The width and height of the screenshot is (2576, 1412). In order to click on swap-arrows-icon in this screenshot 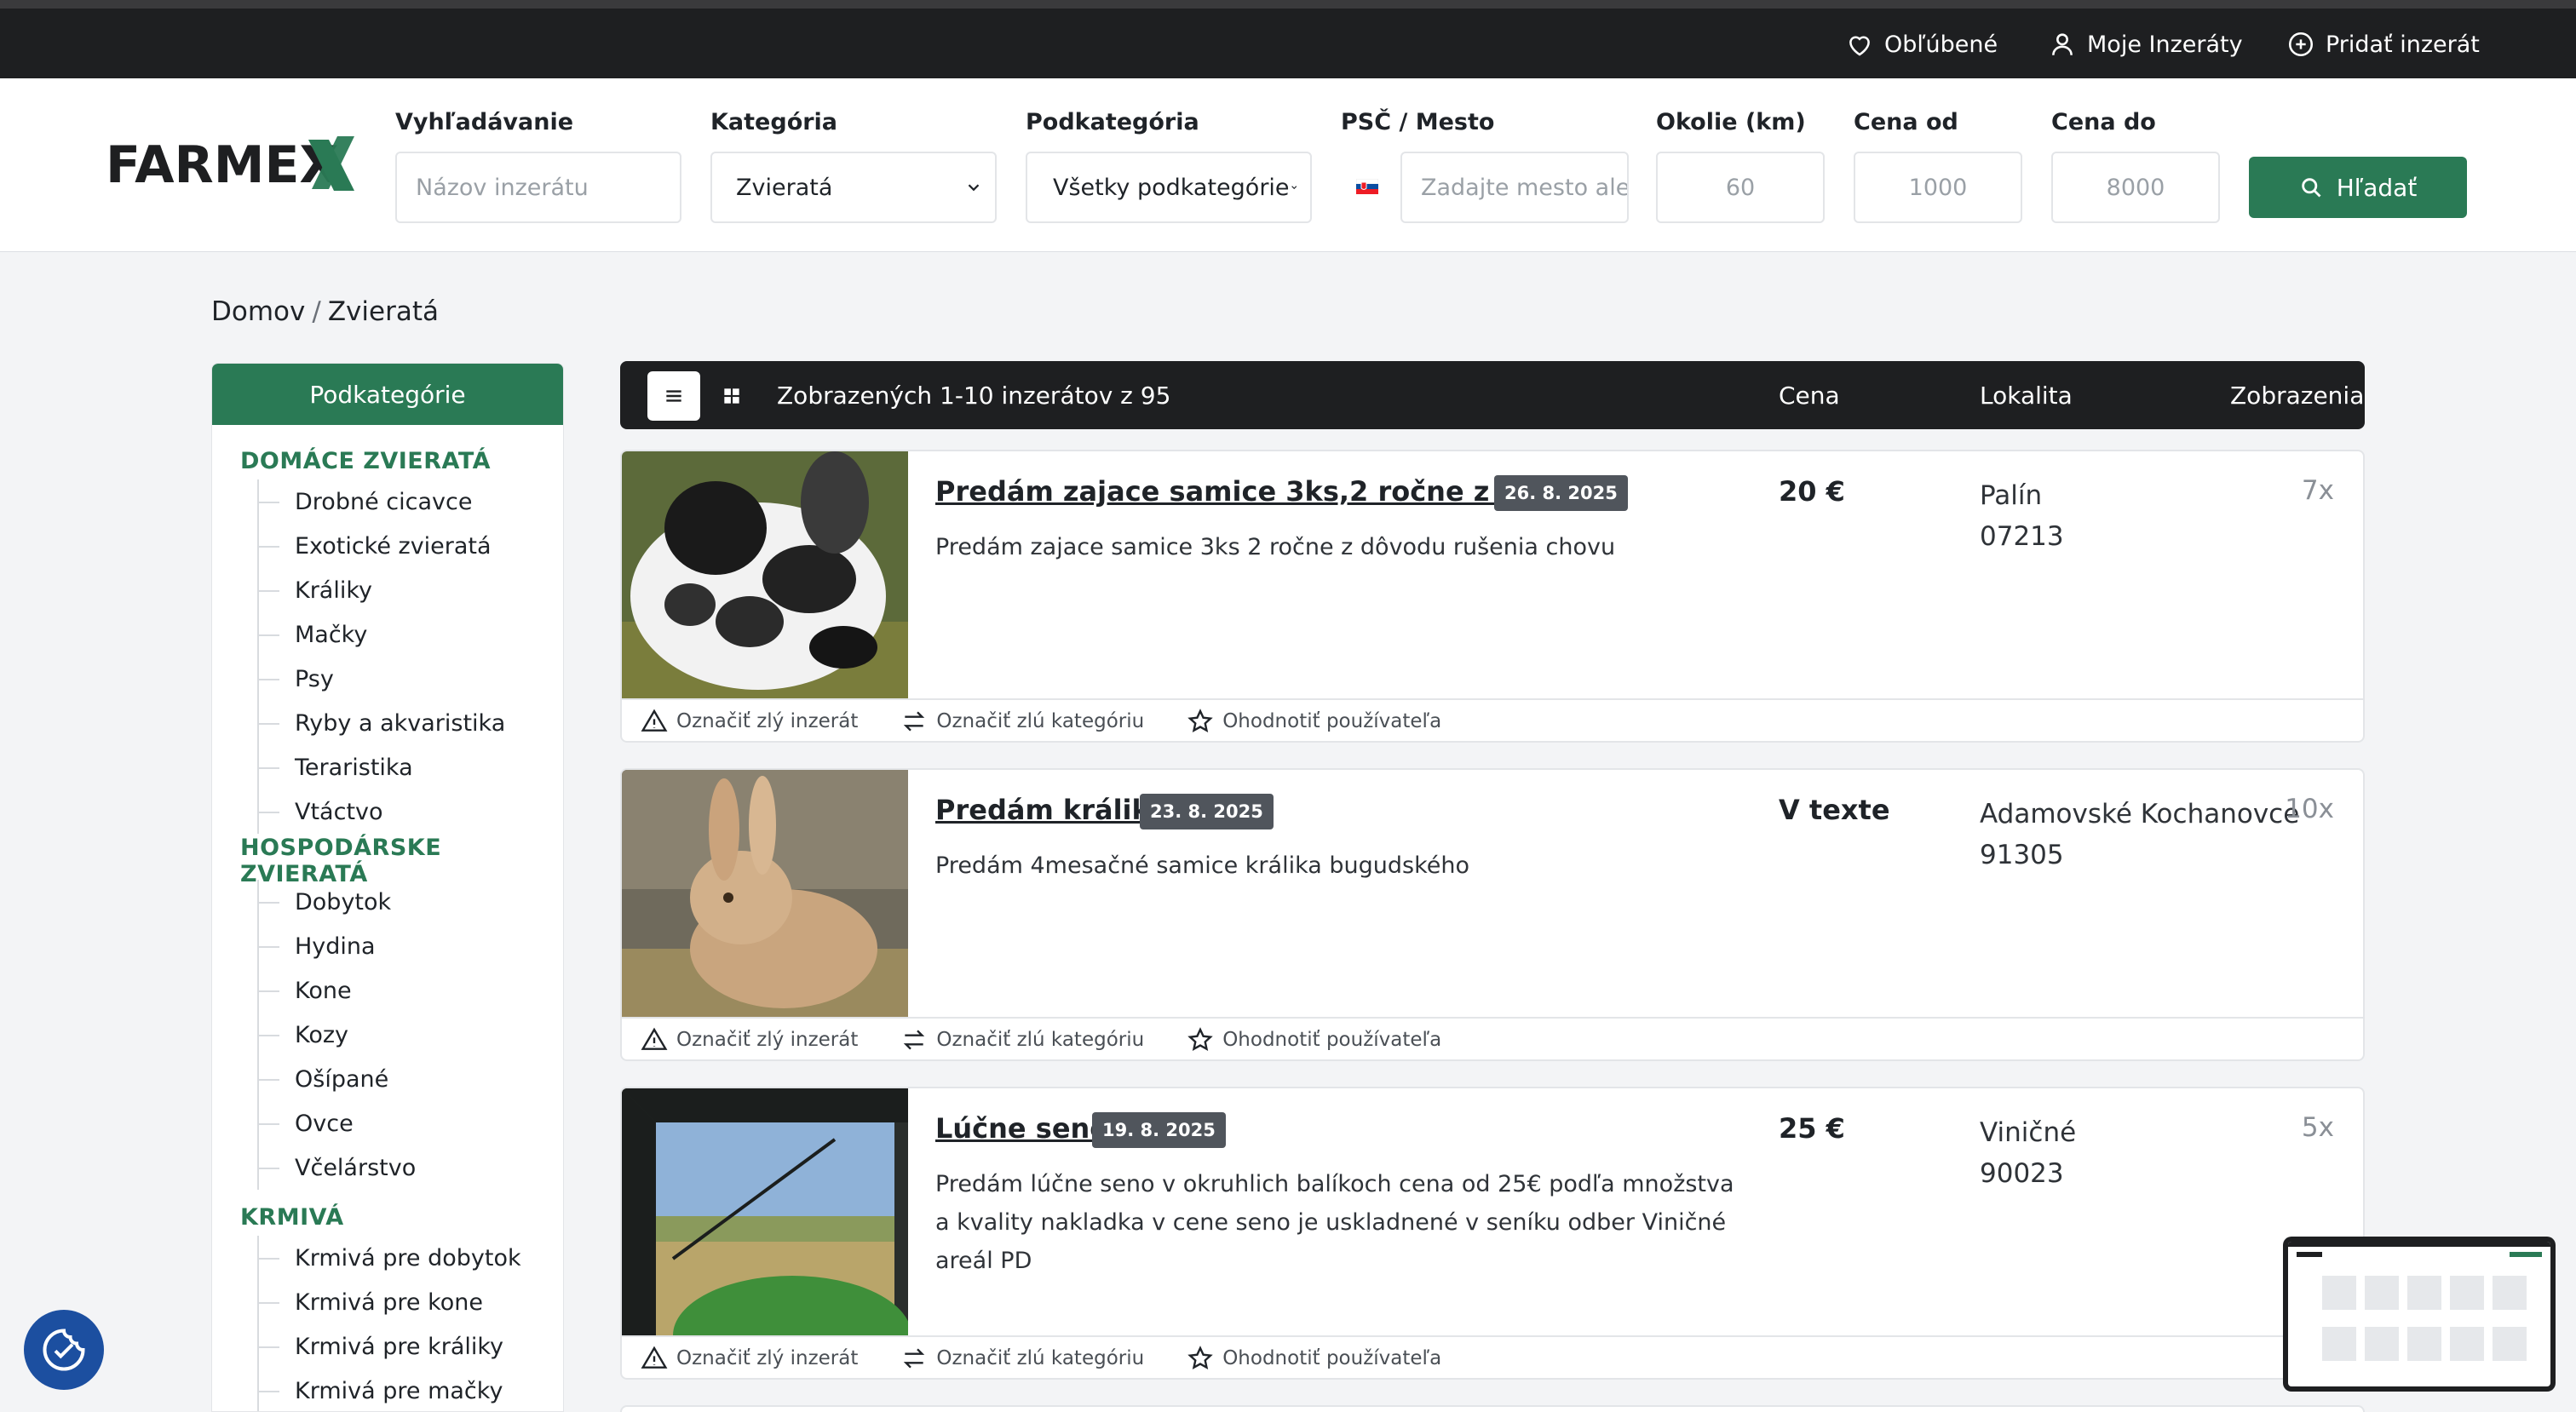, I will do `click(915, 1358)`.